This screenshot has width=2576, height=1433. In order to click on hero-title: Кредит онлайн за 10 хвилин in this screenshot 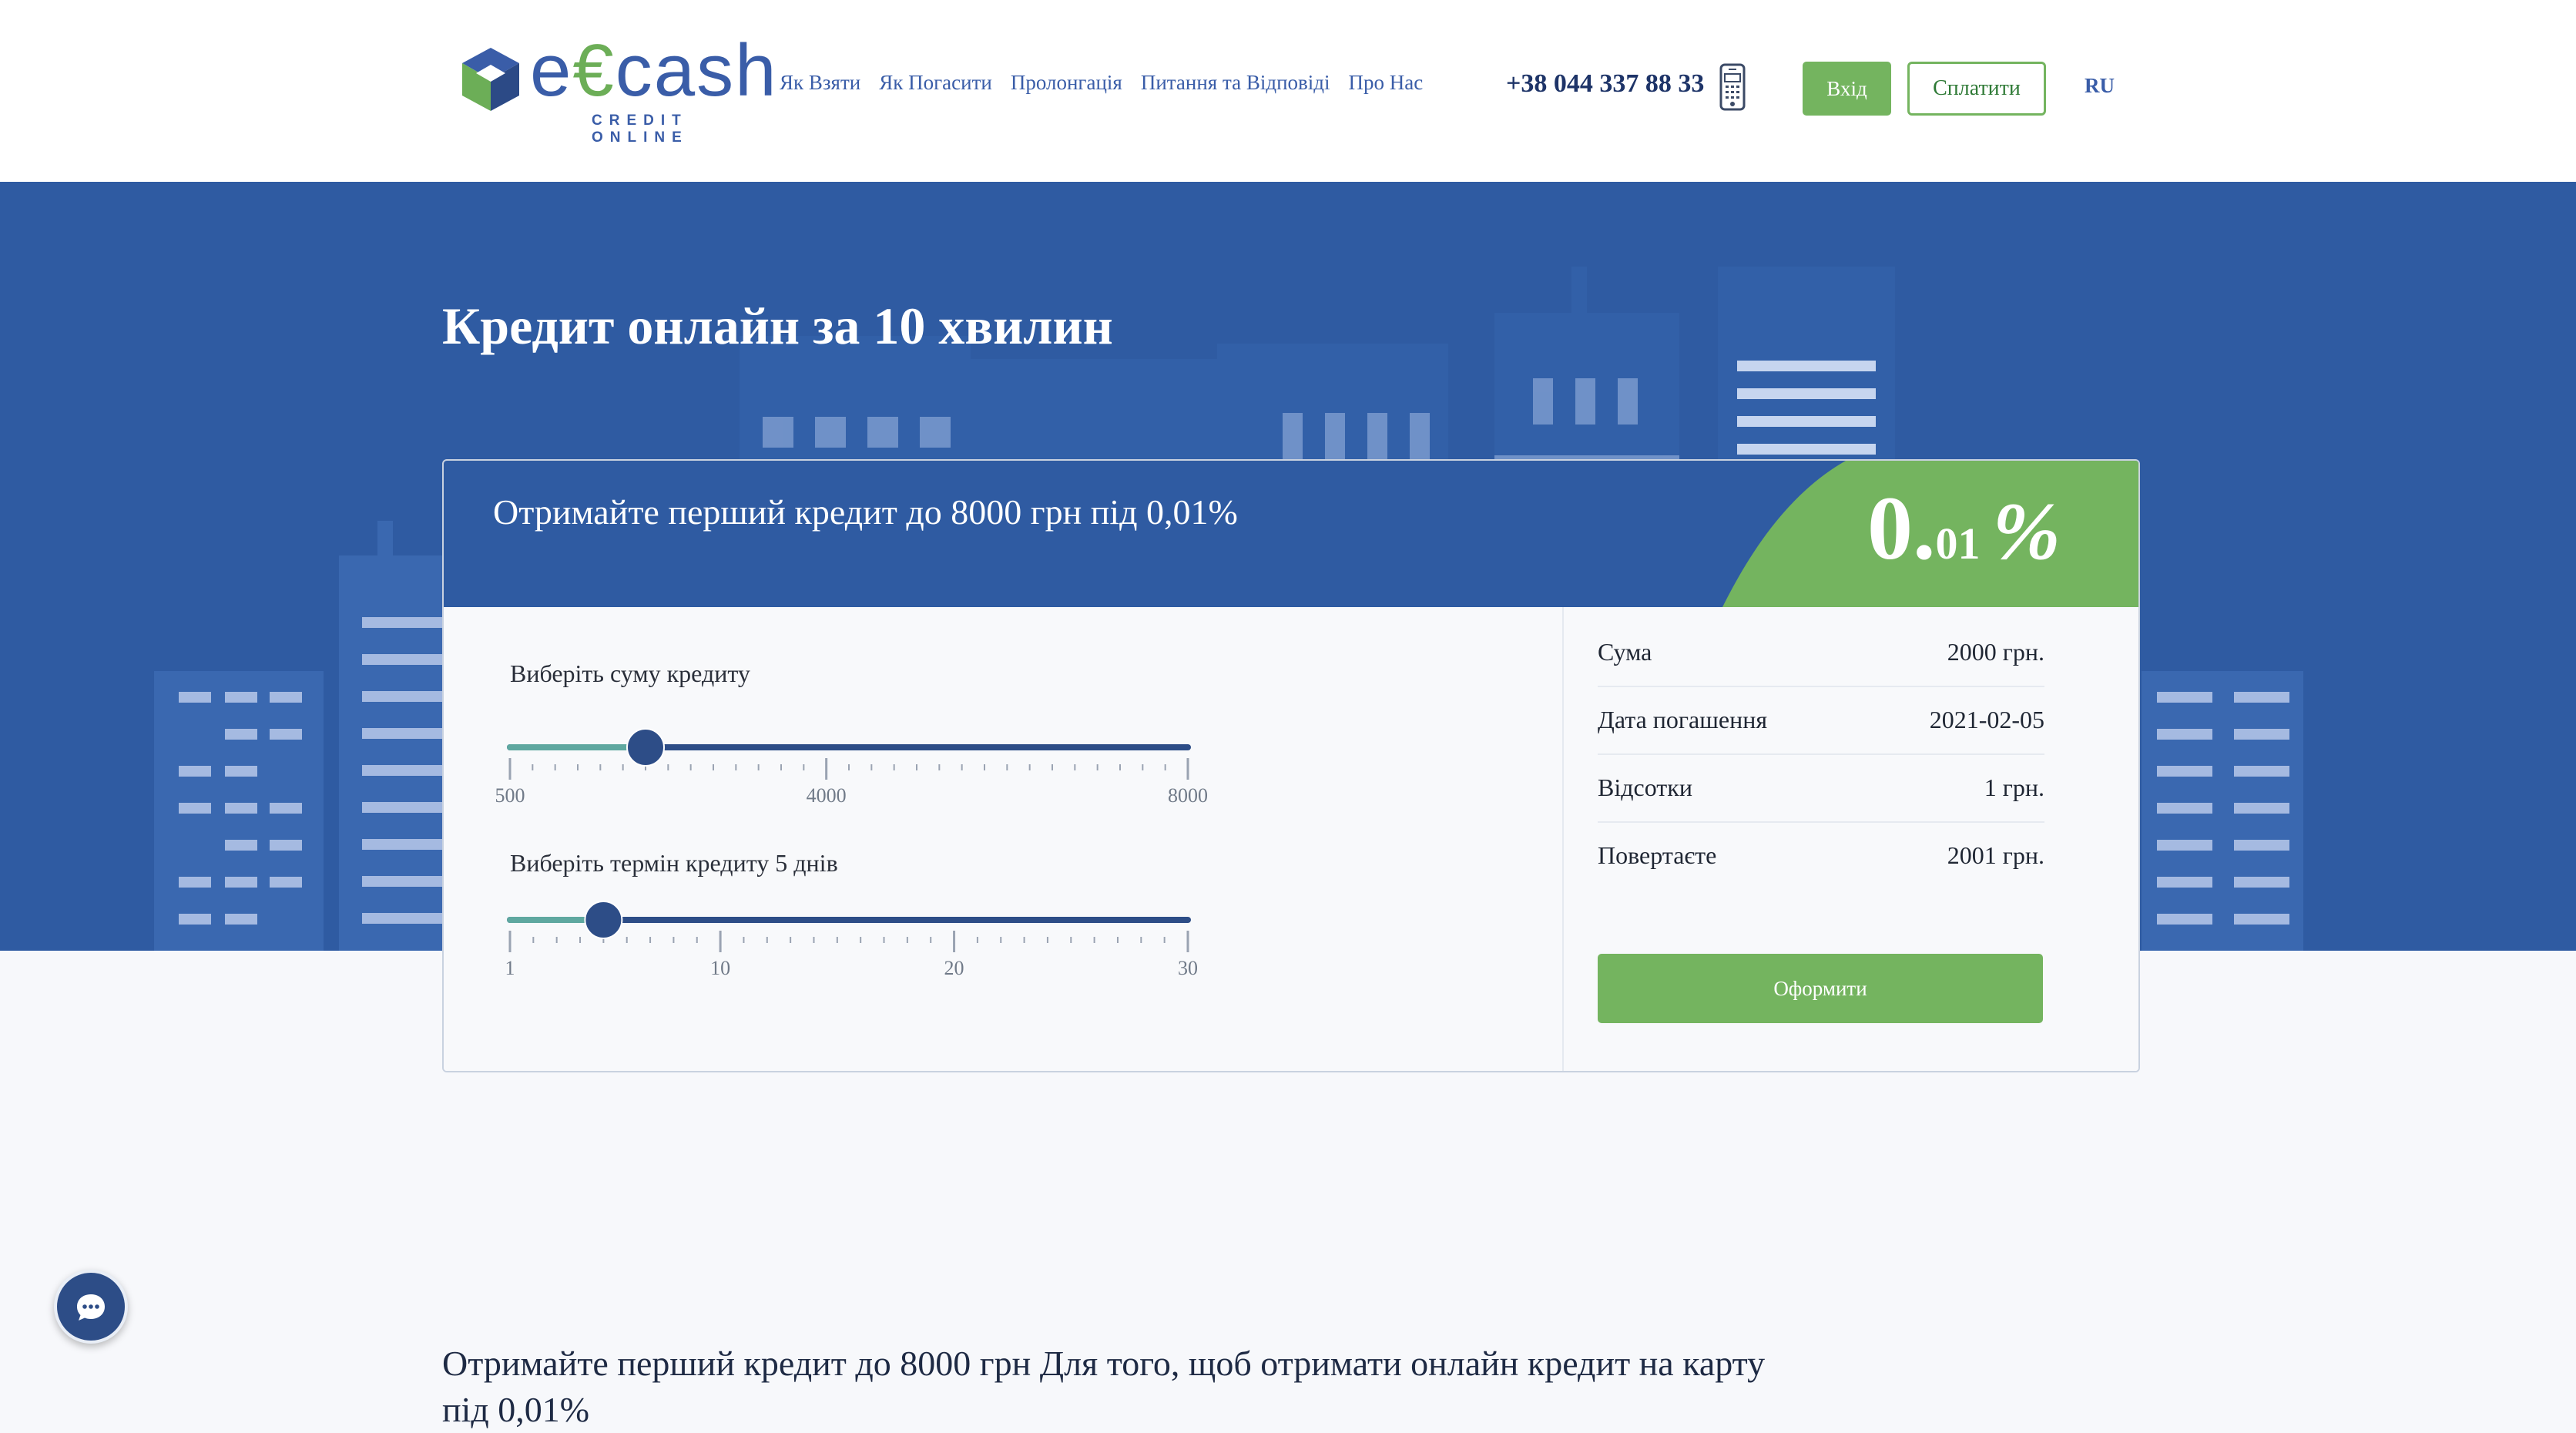, I will do `click(777, 326)`.